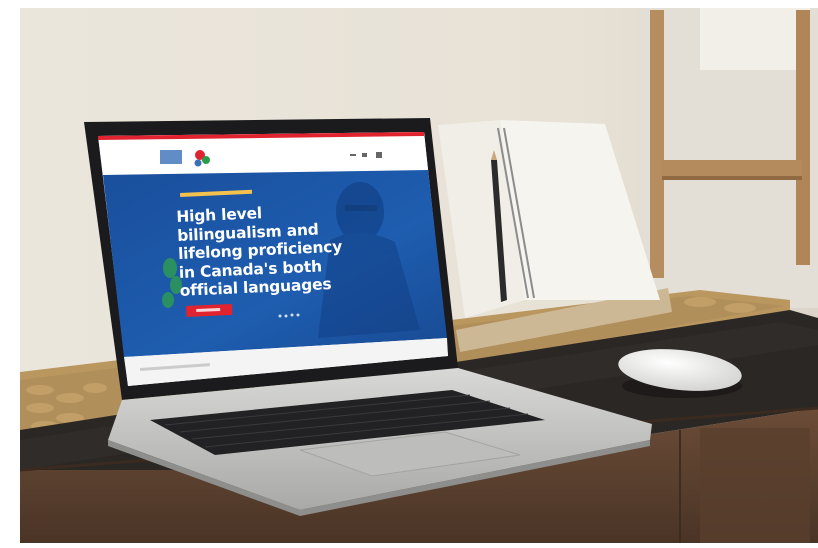 The height and width of the screenshot is (548, 818). I want to click on window-pane, so click(755, 39).